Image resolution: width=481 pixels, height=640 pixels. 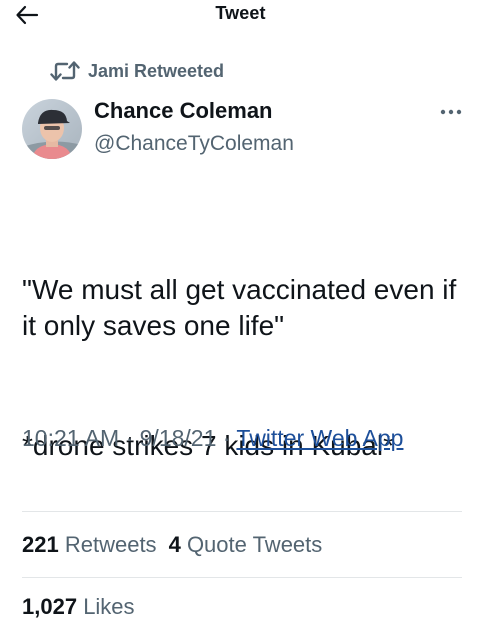 I want to click on quote-tweets-count: 4, so click(x=174, y=544).